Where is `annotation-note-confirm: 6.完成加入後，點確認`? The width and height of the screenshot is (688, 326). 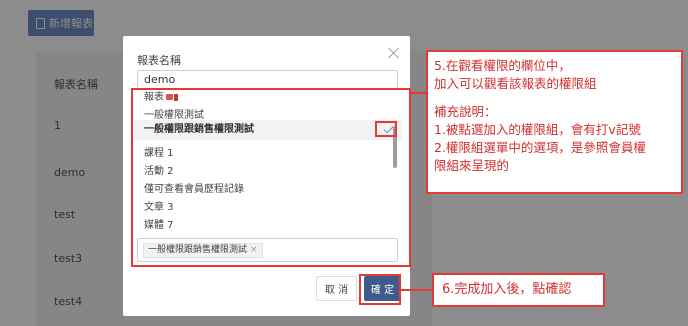
annotation-note-confirm: 6.完成加入後，點確認 is located at coordinates (518, 290).